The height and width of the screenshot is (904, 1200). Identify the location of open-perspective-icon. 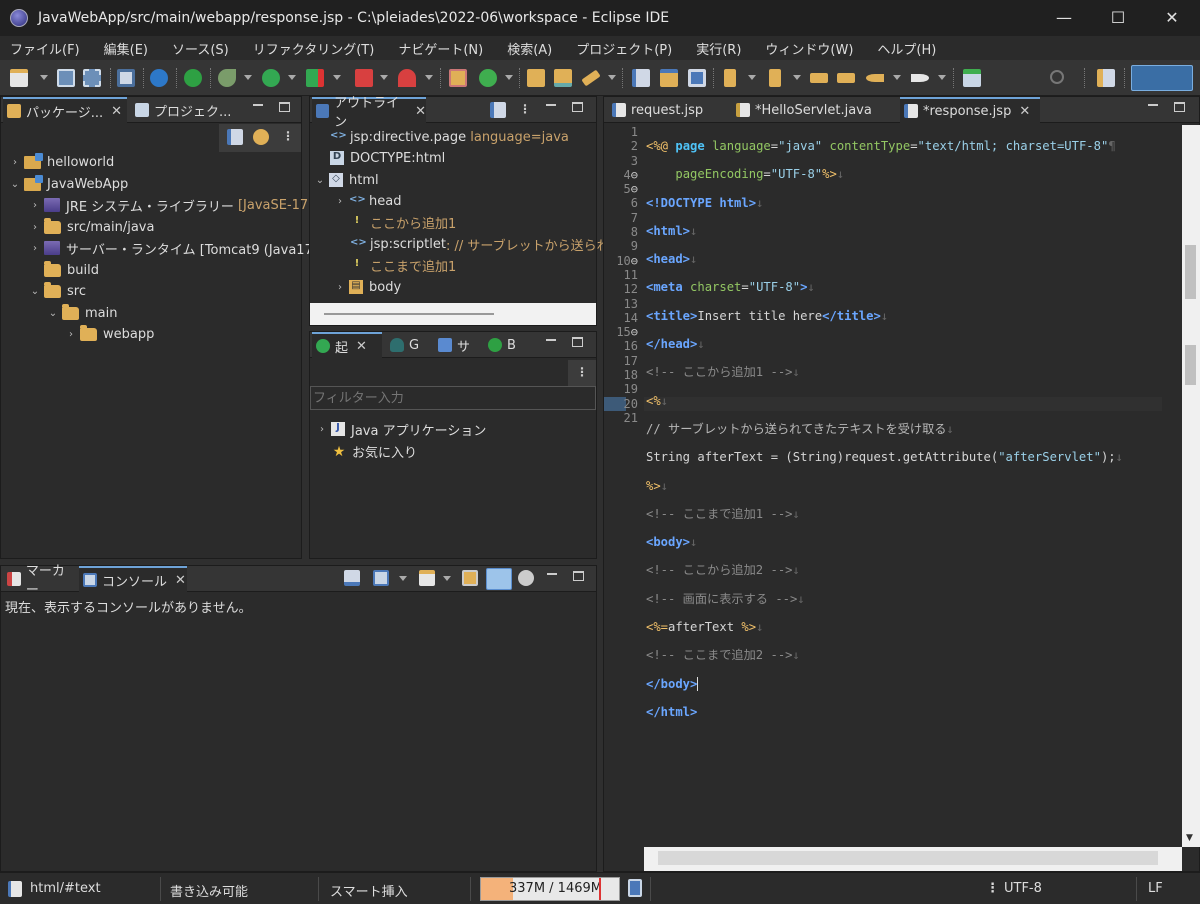
(1106, 78).